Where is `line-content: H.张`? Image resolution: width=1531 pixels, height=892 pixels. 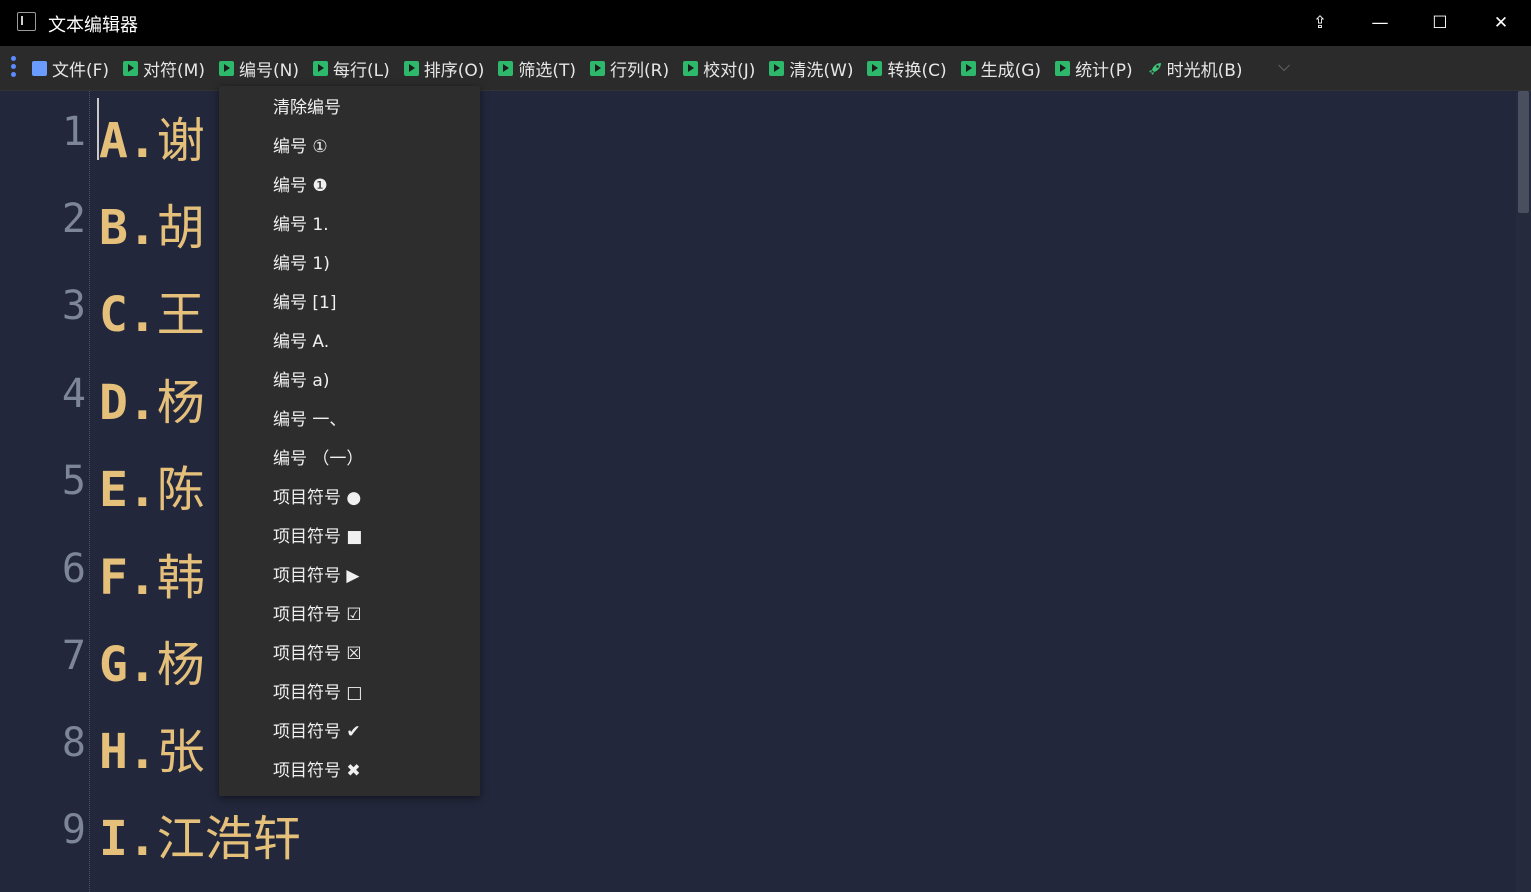 line-content: H.张 is located at coordinates (152, 752).